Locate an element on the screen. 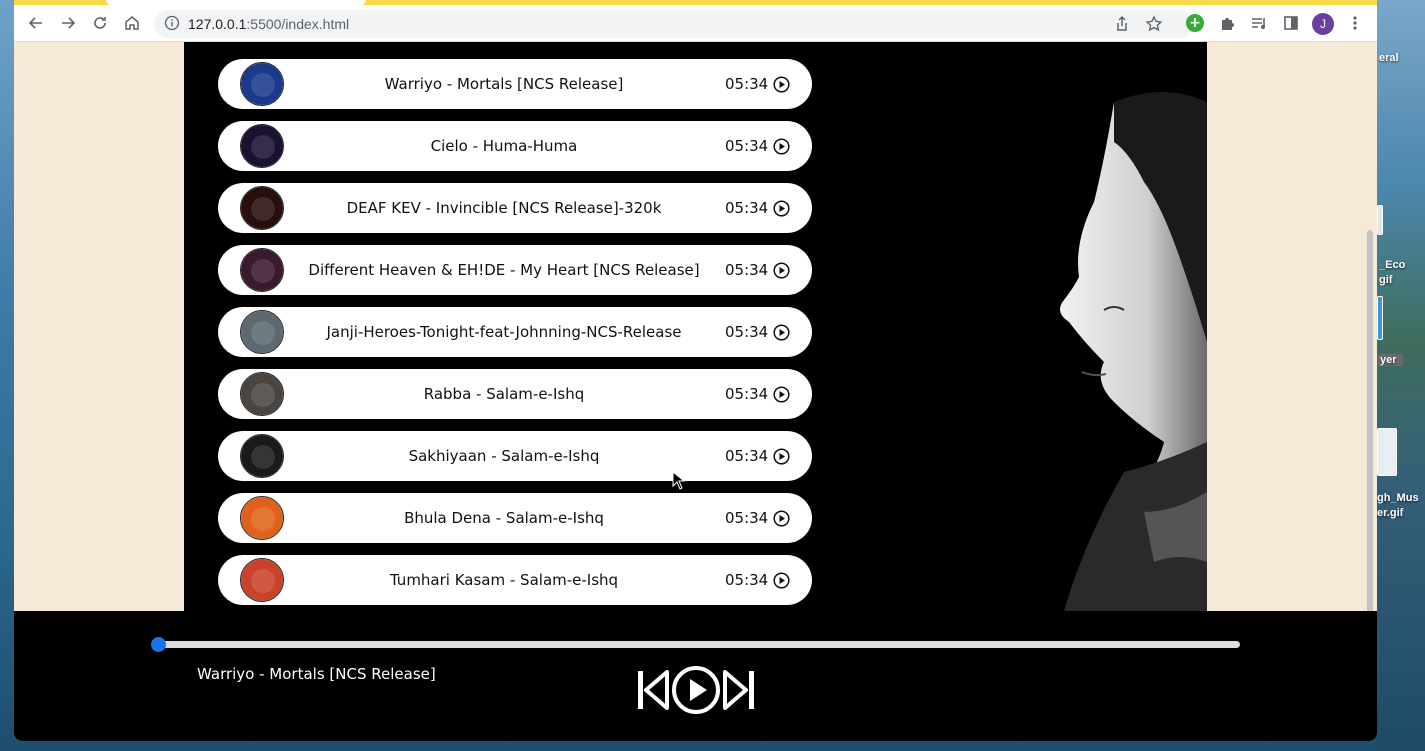 Image resolution: width=1425 pixels, height=751 pixels. extension-add-icon: + is located at coordinates (1195, 23).